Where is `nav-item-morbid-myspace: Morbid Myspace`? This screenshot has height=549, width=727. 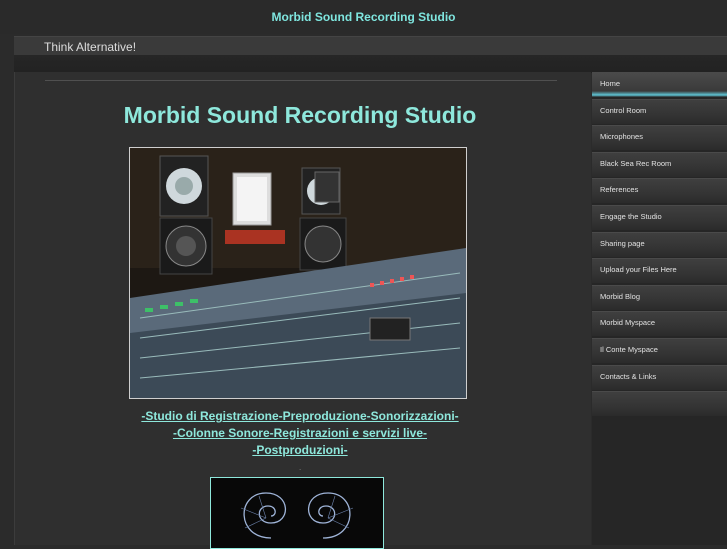
nav-item-morbid-myspace: Morbid Myspace is located at coordinates (659, 324).